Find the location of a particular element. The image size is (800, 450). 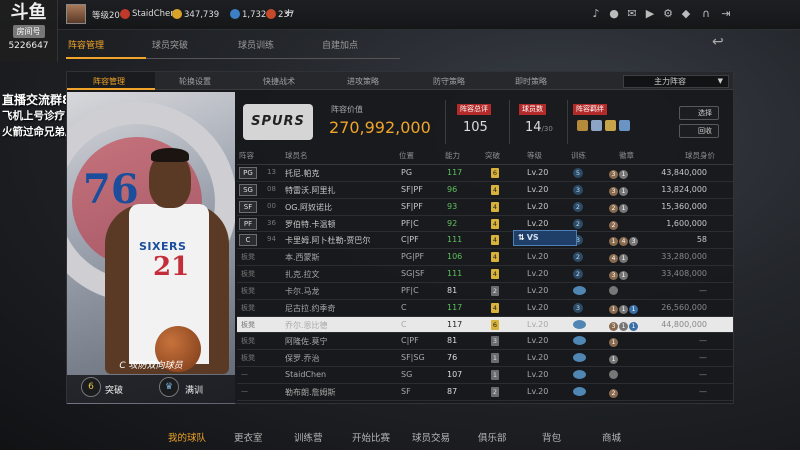

recycle-button: 回收 is located at coordinates (699, 131).